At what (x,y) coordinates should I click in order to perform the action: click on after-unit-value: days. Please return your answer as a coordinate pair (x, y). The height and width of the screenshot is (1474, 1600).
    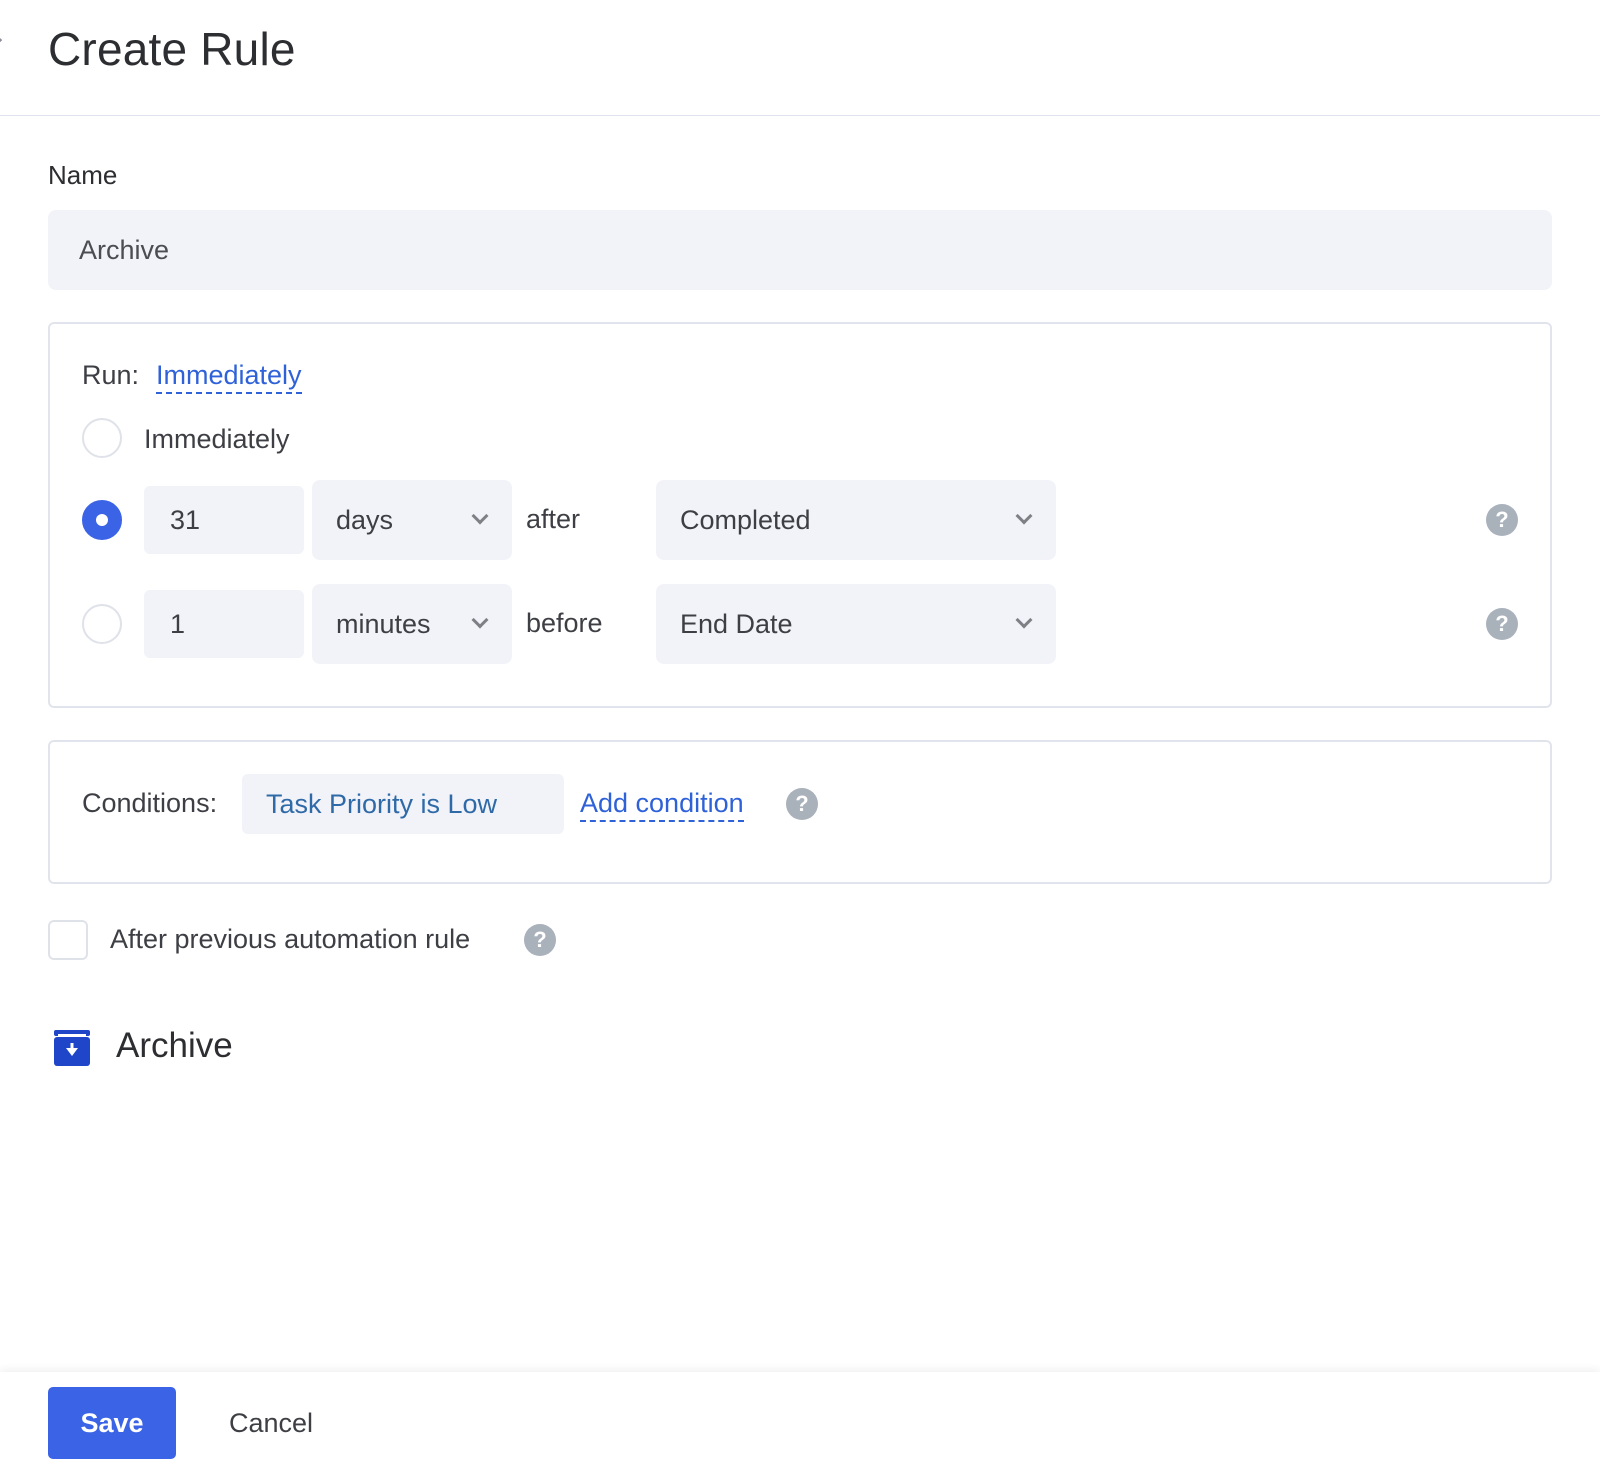
    Looking at the image, I should click on (365, 520).